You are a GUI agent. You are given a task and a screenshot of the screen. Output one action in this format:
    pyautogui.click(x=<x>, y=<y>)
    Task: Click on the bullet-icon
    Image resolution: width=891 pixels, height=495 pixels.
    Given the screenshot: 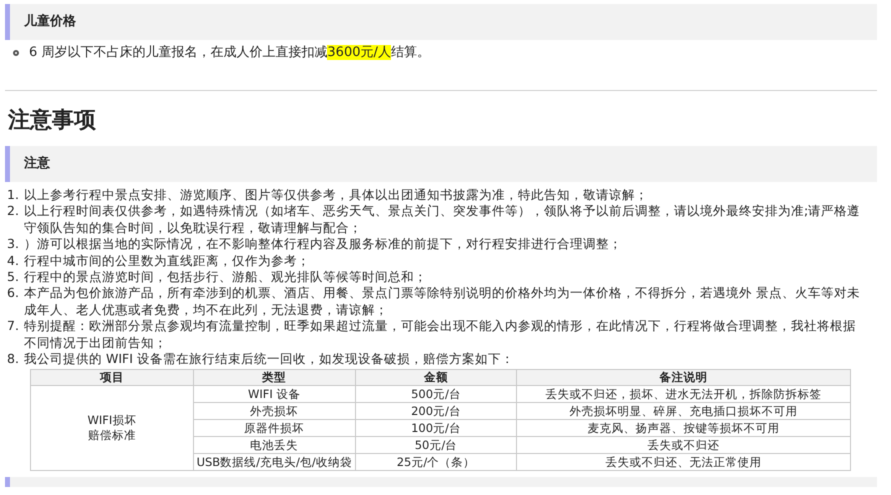 What is the action you would take?
    pyautogui.click(x=16, y=53)
    